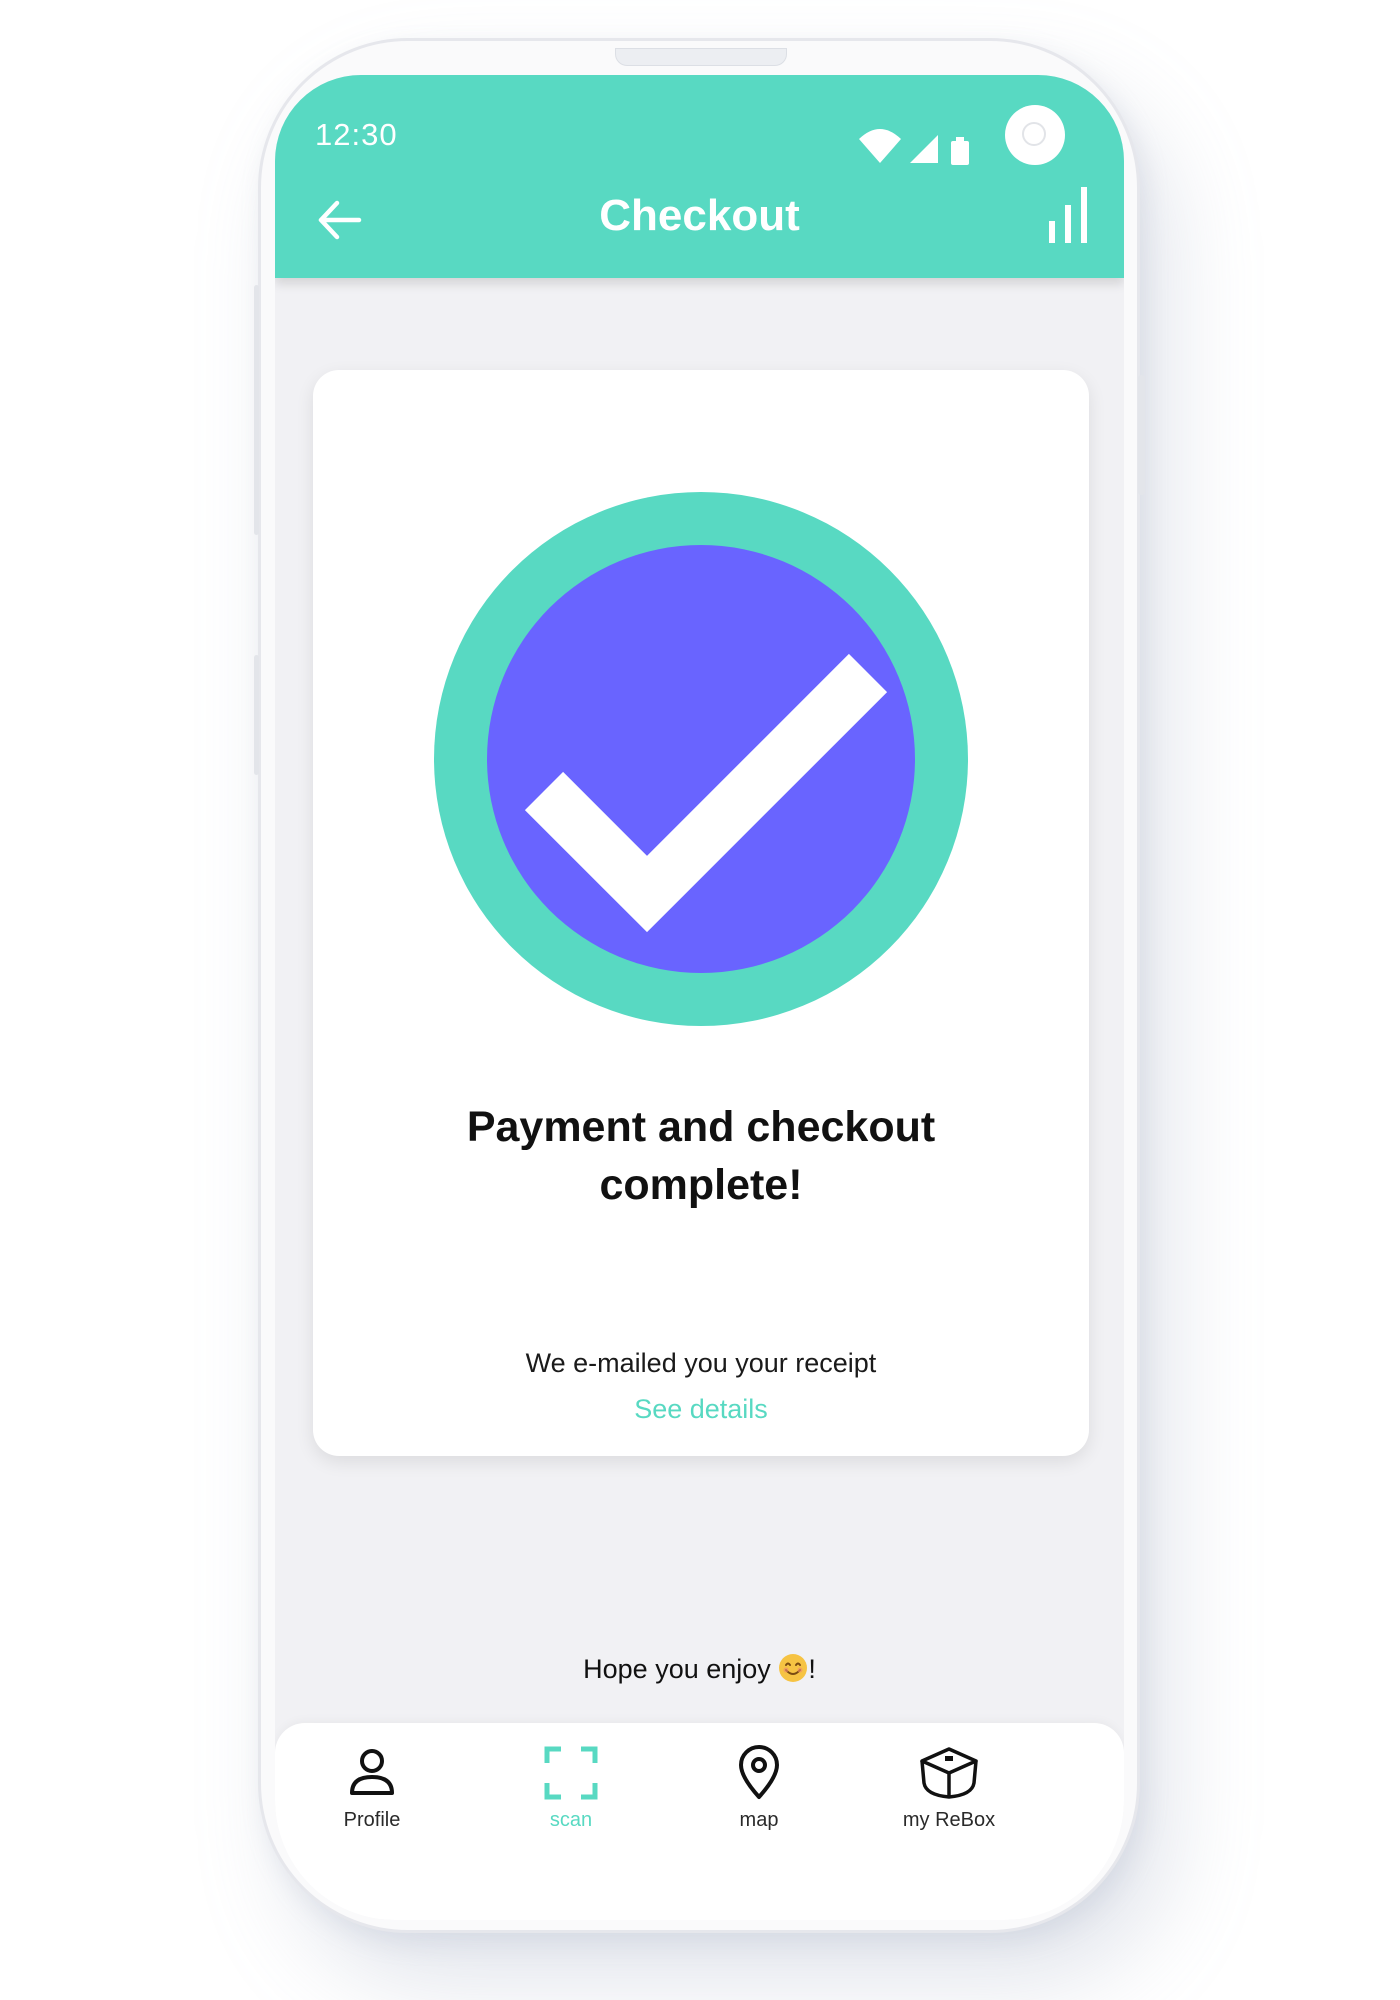 The width and height of the screenshot is (1400, 2000). I want to click on nav-item-scan: scan, so click(571, 1800).